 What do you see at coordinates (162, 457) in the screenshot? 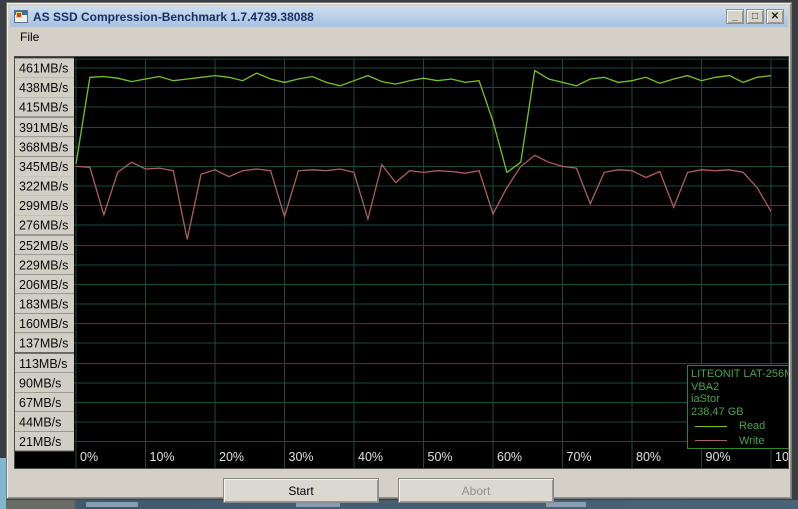
I see `svg-text: 10%` at bounding box center [162, 457].